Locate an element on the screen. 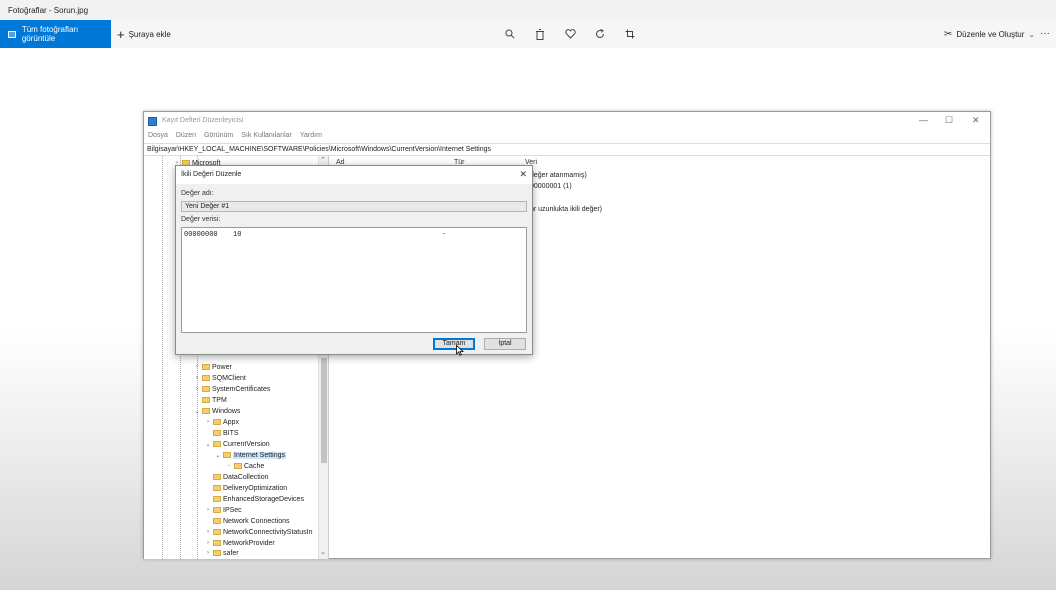 This screenshot has width=1056, height=590. add-to-button: + Şuraya ekle is located at coordinates (144, 34).